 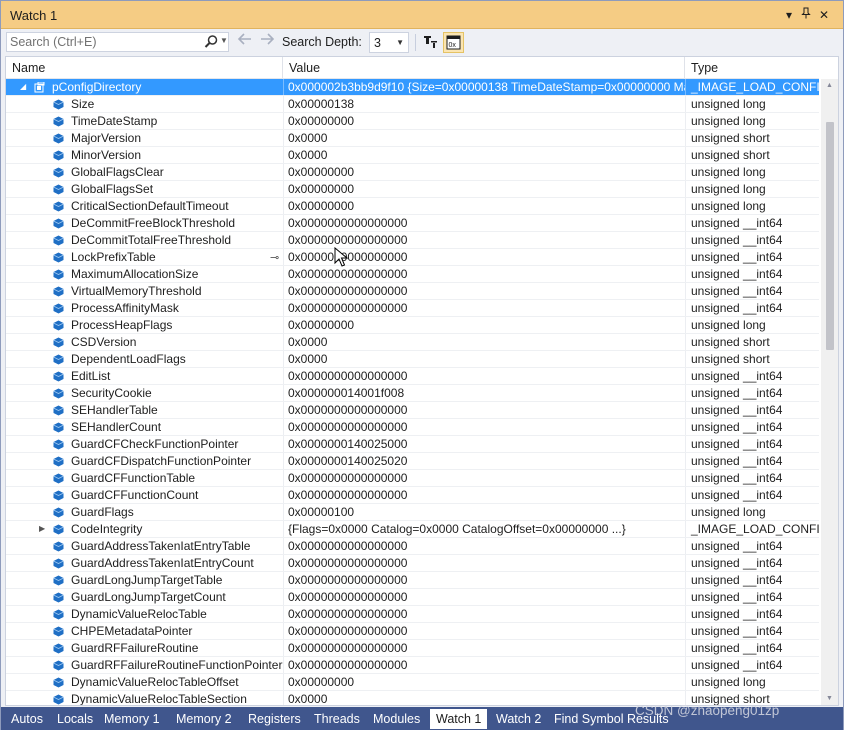 What do you see at coordinates (144, 529) in the screenshot?
I see `name-cell: ▶ CodeIntegrity` at bounding box center [144, 529].